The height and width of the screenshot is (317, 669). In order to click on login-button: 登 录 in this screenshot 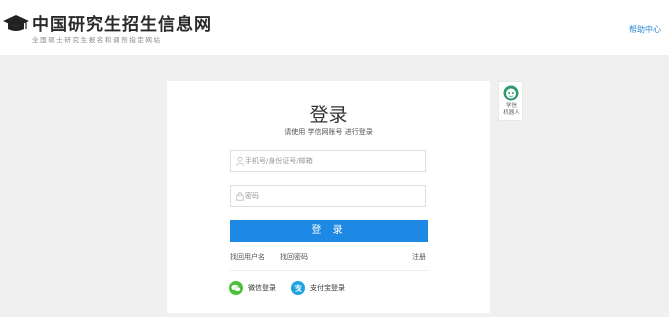, I will do `click(329, 231)`.